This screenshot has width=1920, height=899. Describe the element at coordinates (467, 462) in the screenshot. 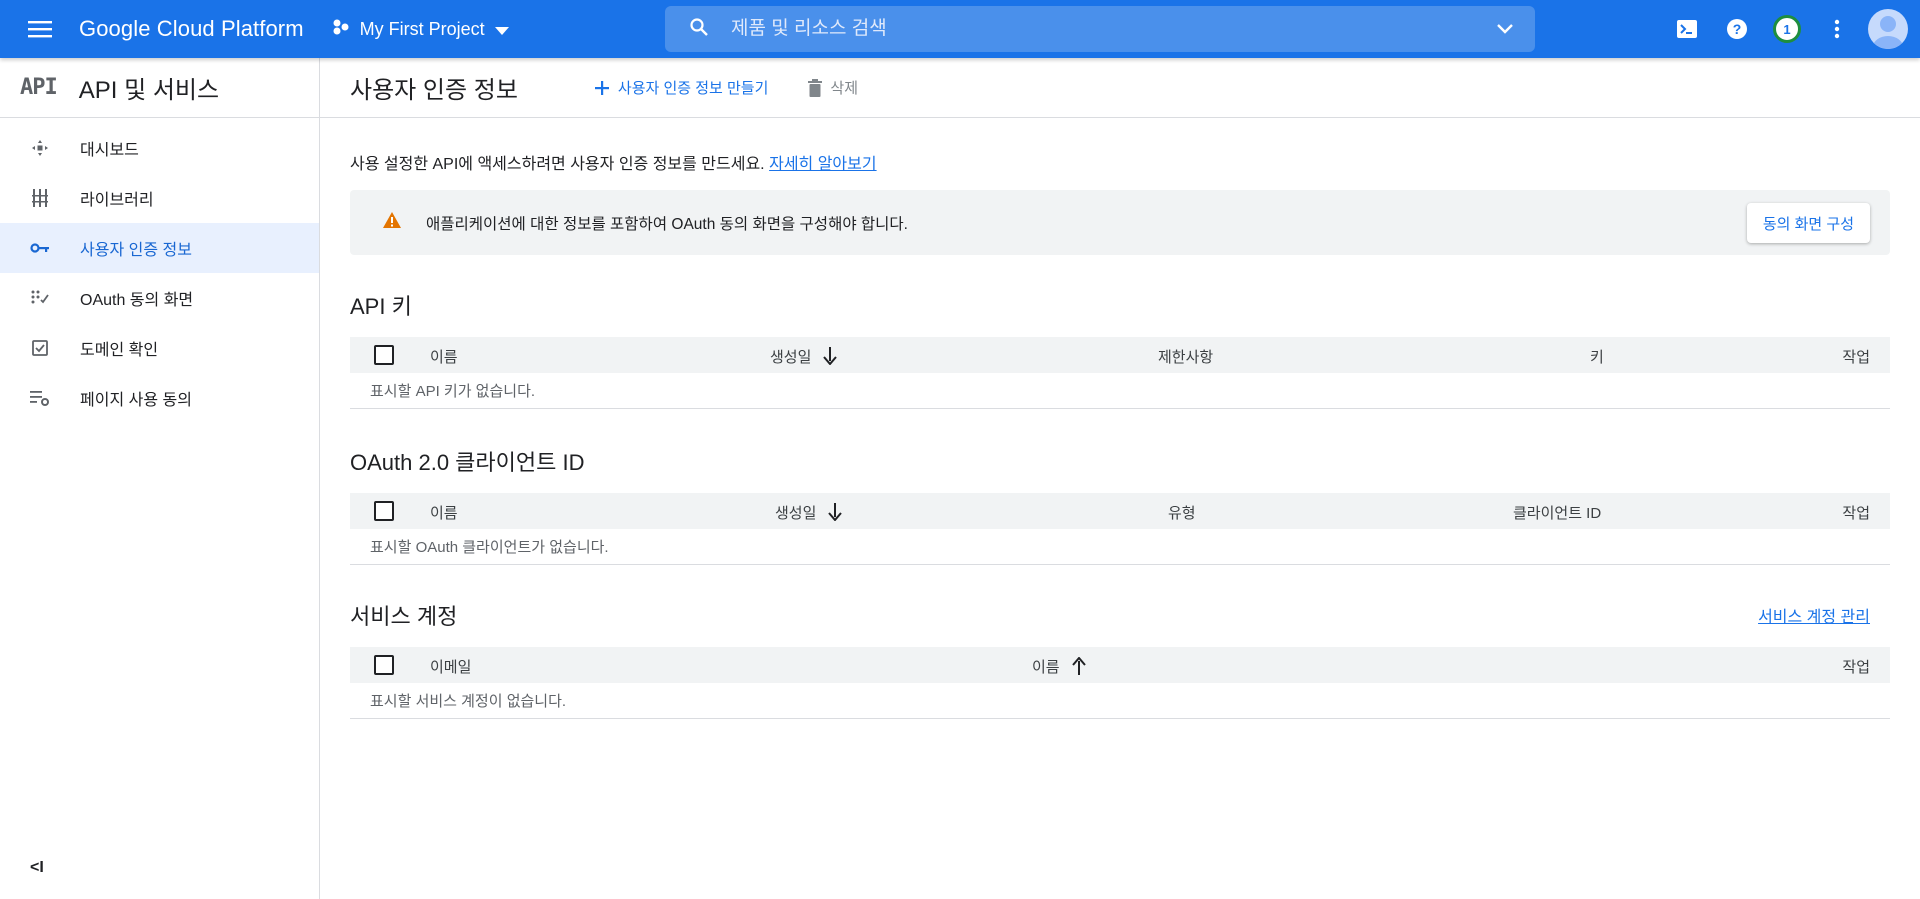

I see `oauth-clients-title: OAuth 2.0 클라이언트 ID` at that location.